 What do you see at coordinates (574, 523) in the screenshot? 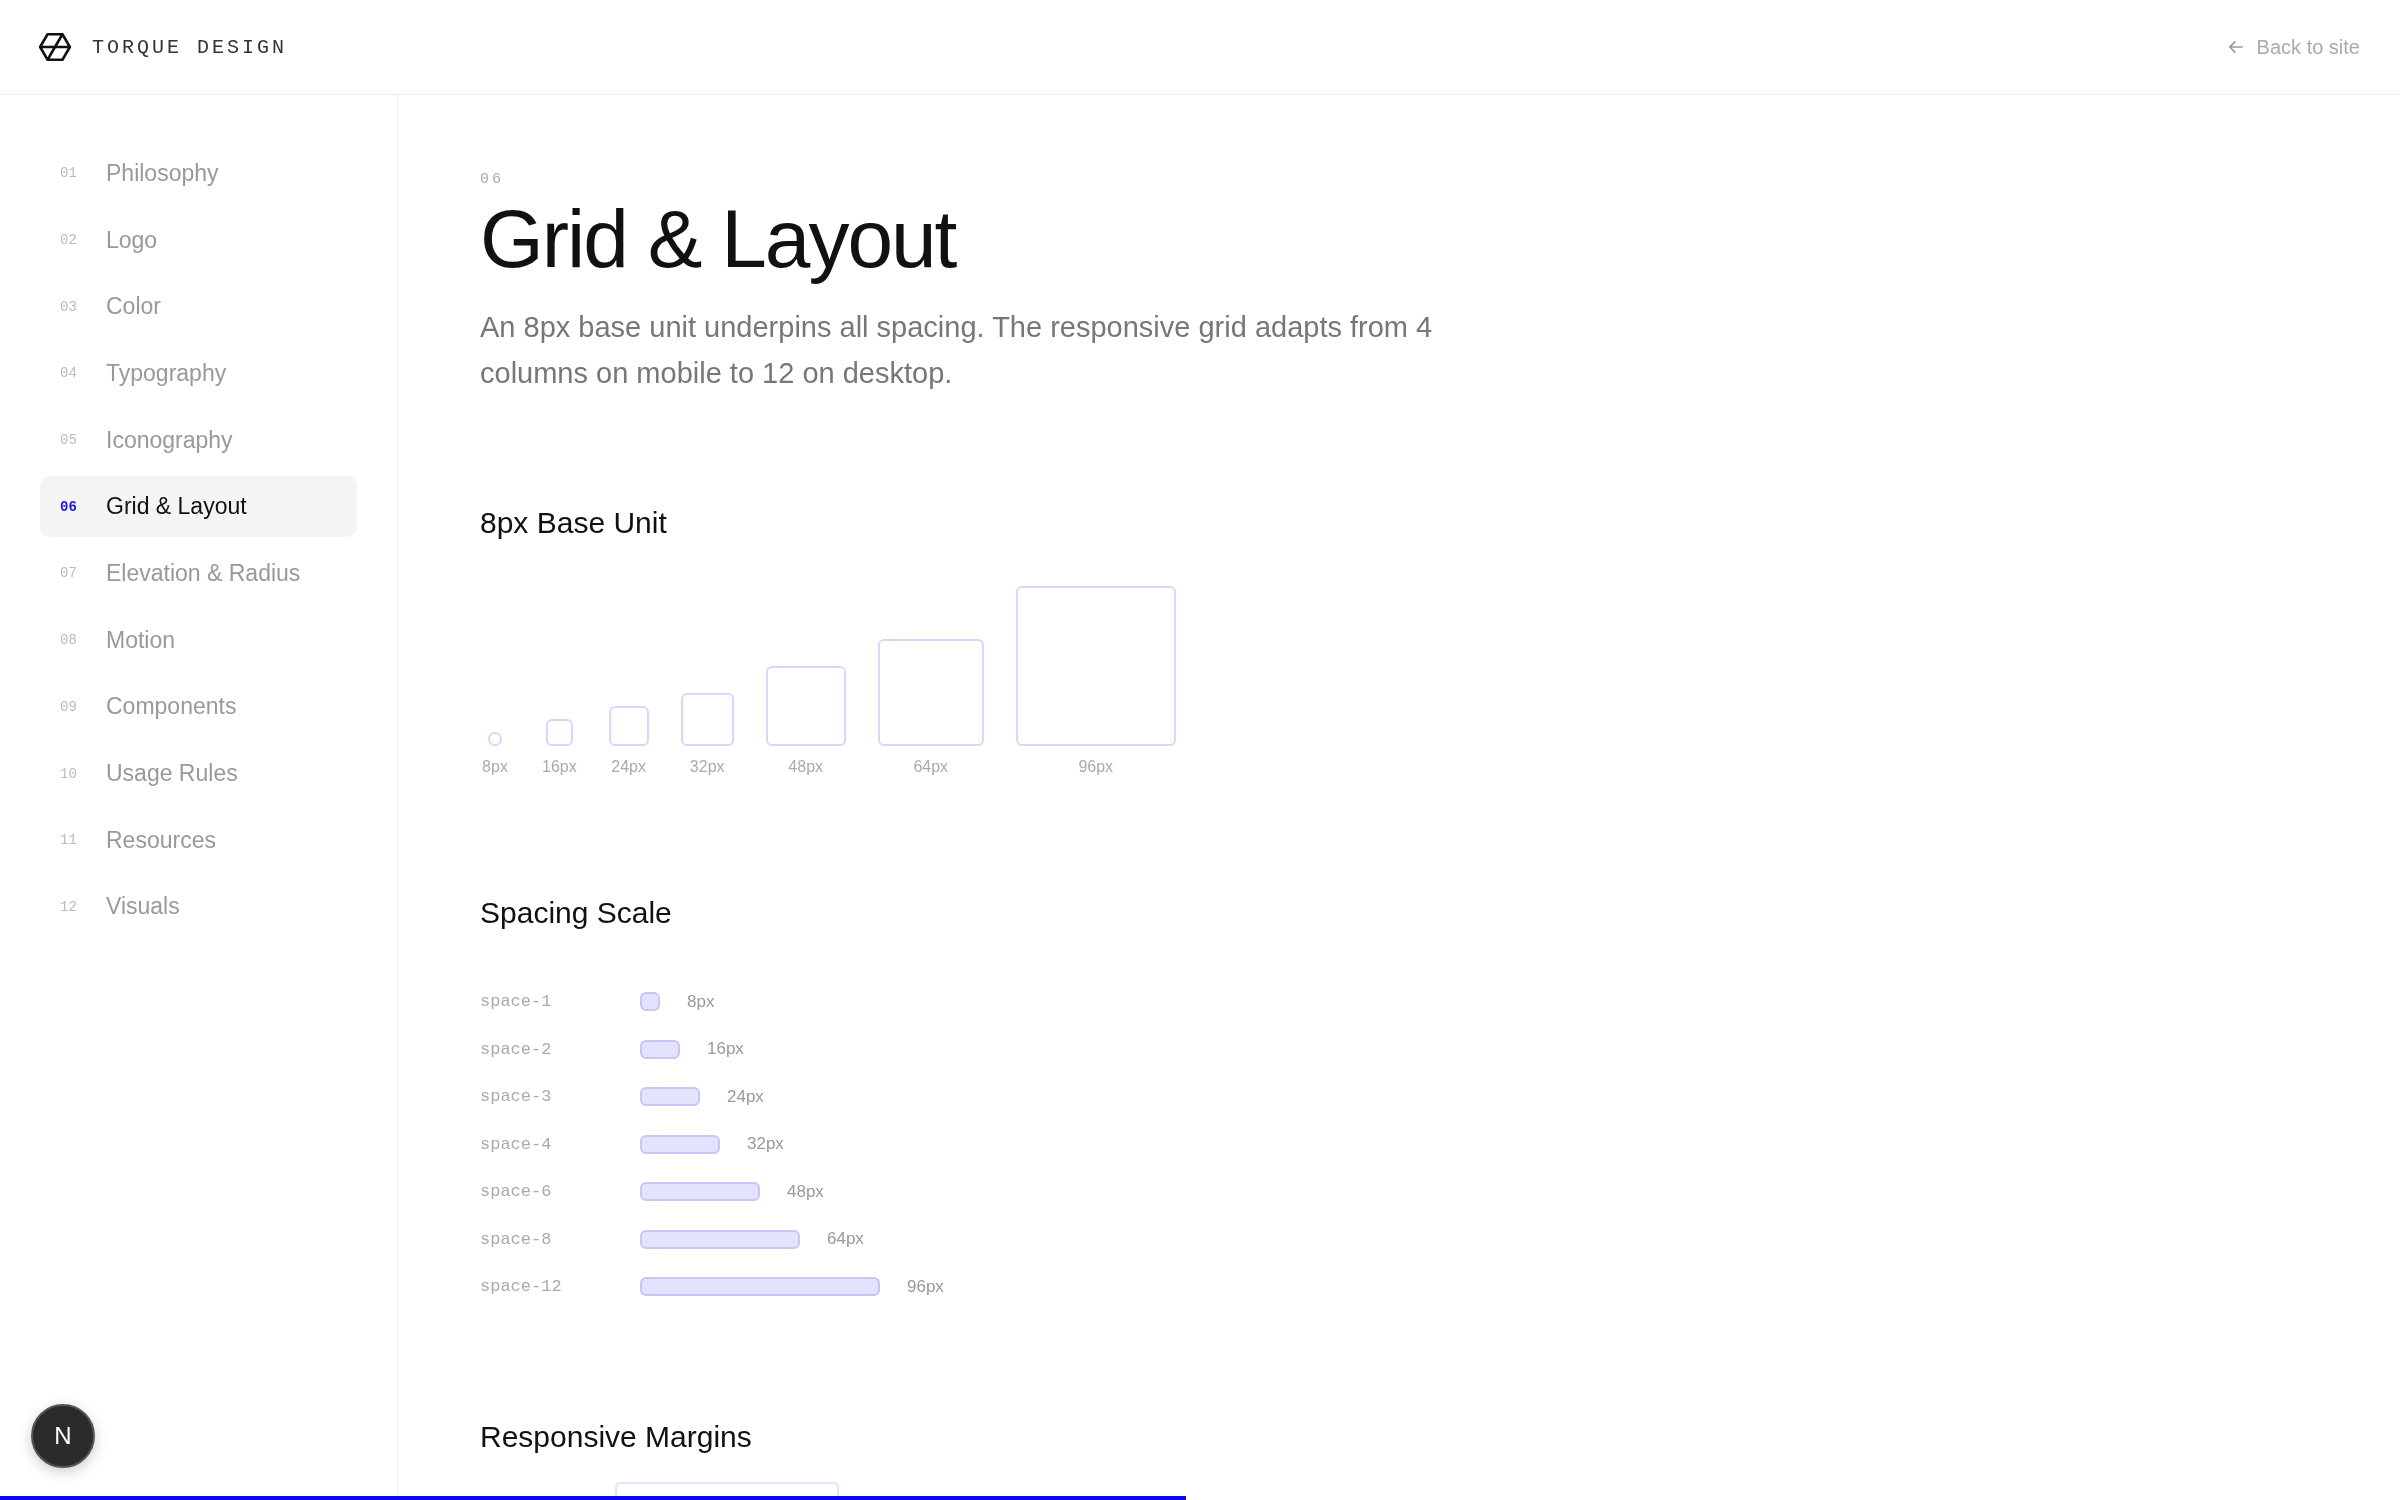
I see `section-heading: 8px Base Unit` at bounding box center [574, 523].